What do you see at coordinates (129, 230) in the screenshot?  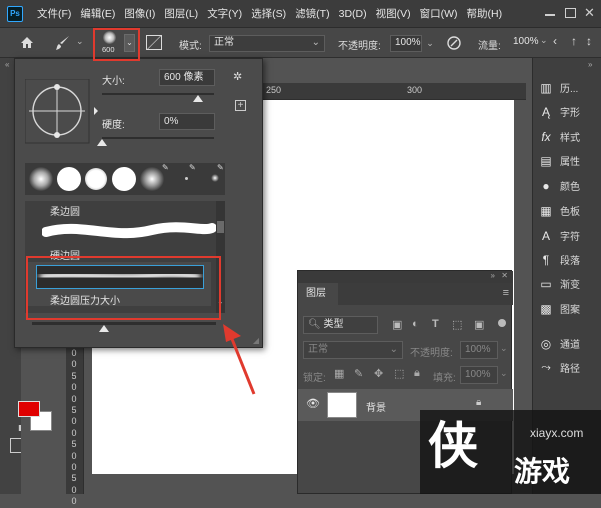 I see `brush-stroke-preview` at bounding box center [129, 230].